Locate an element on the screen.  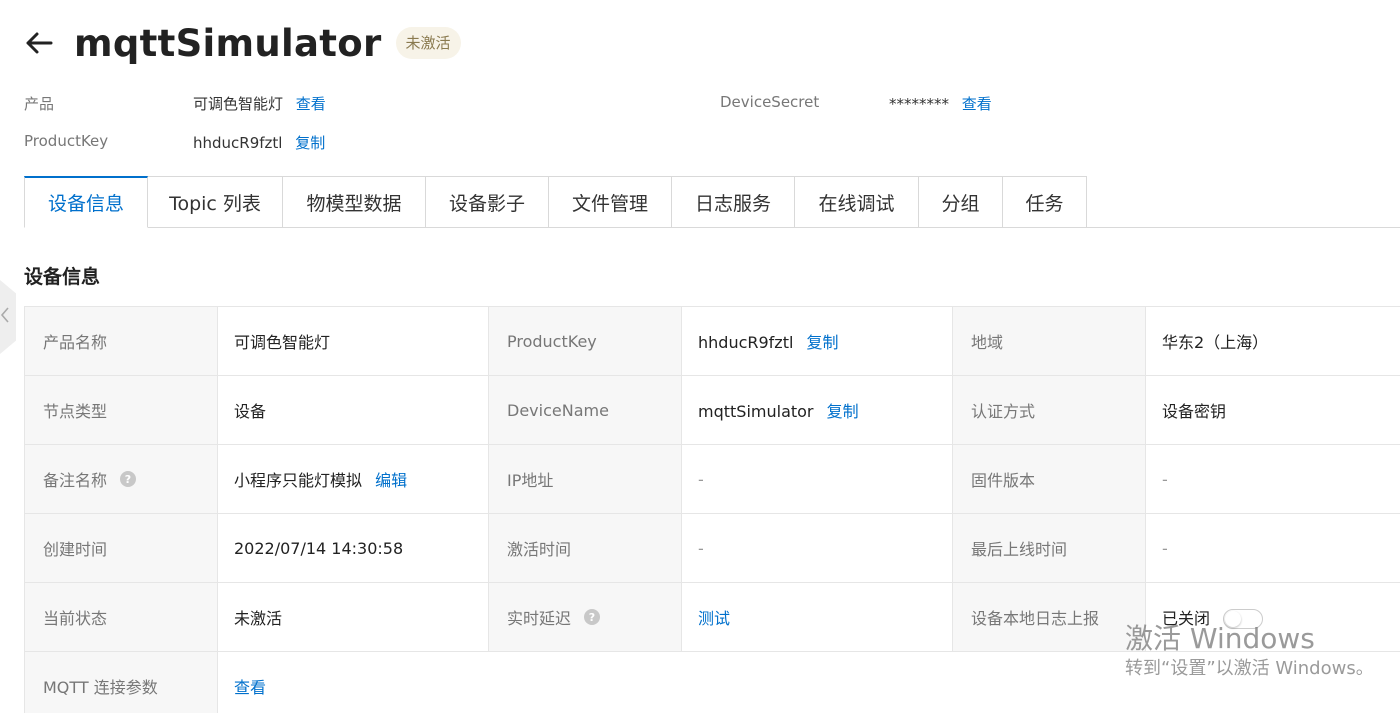
product-value-group: 可调色智能灯 查看 is located at coordinates (259, 103).